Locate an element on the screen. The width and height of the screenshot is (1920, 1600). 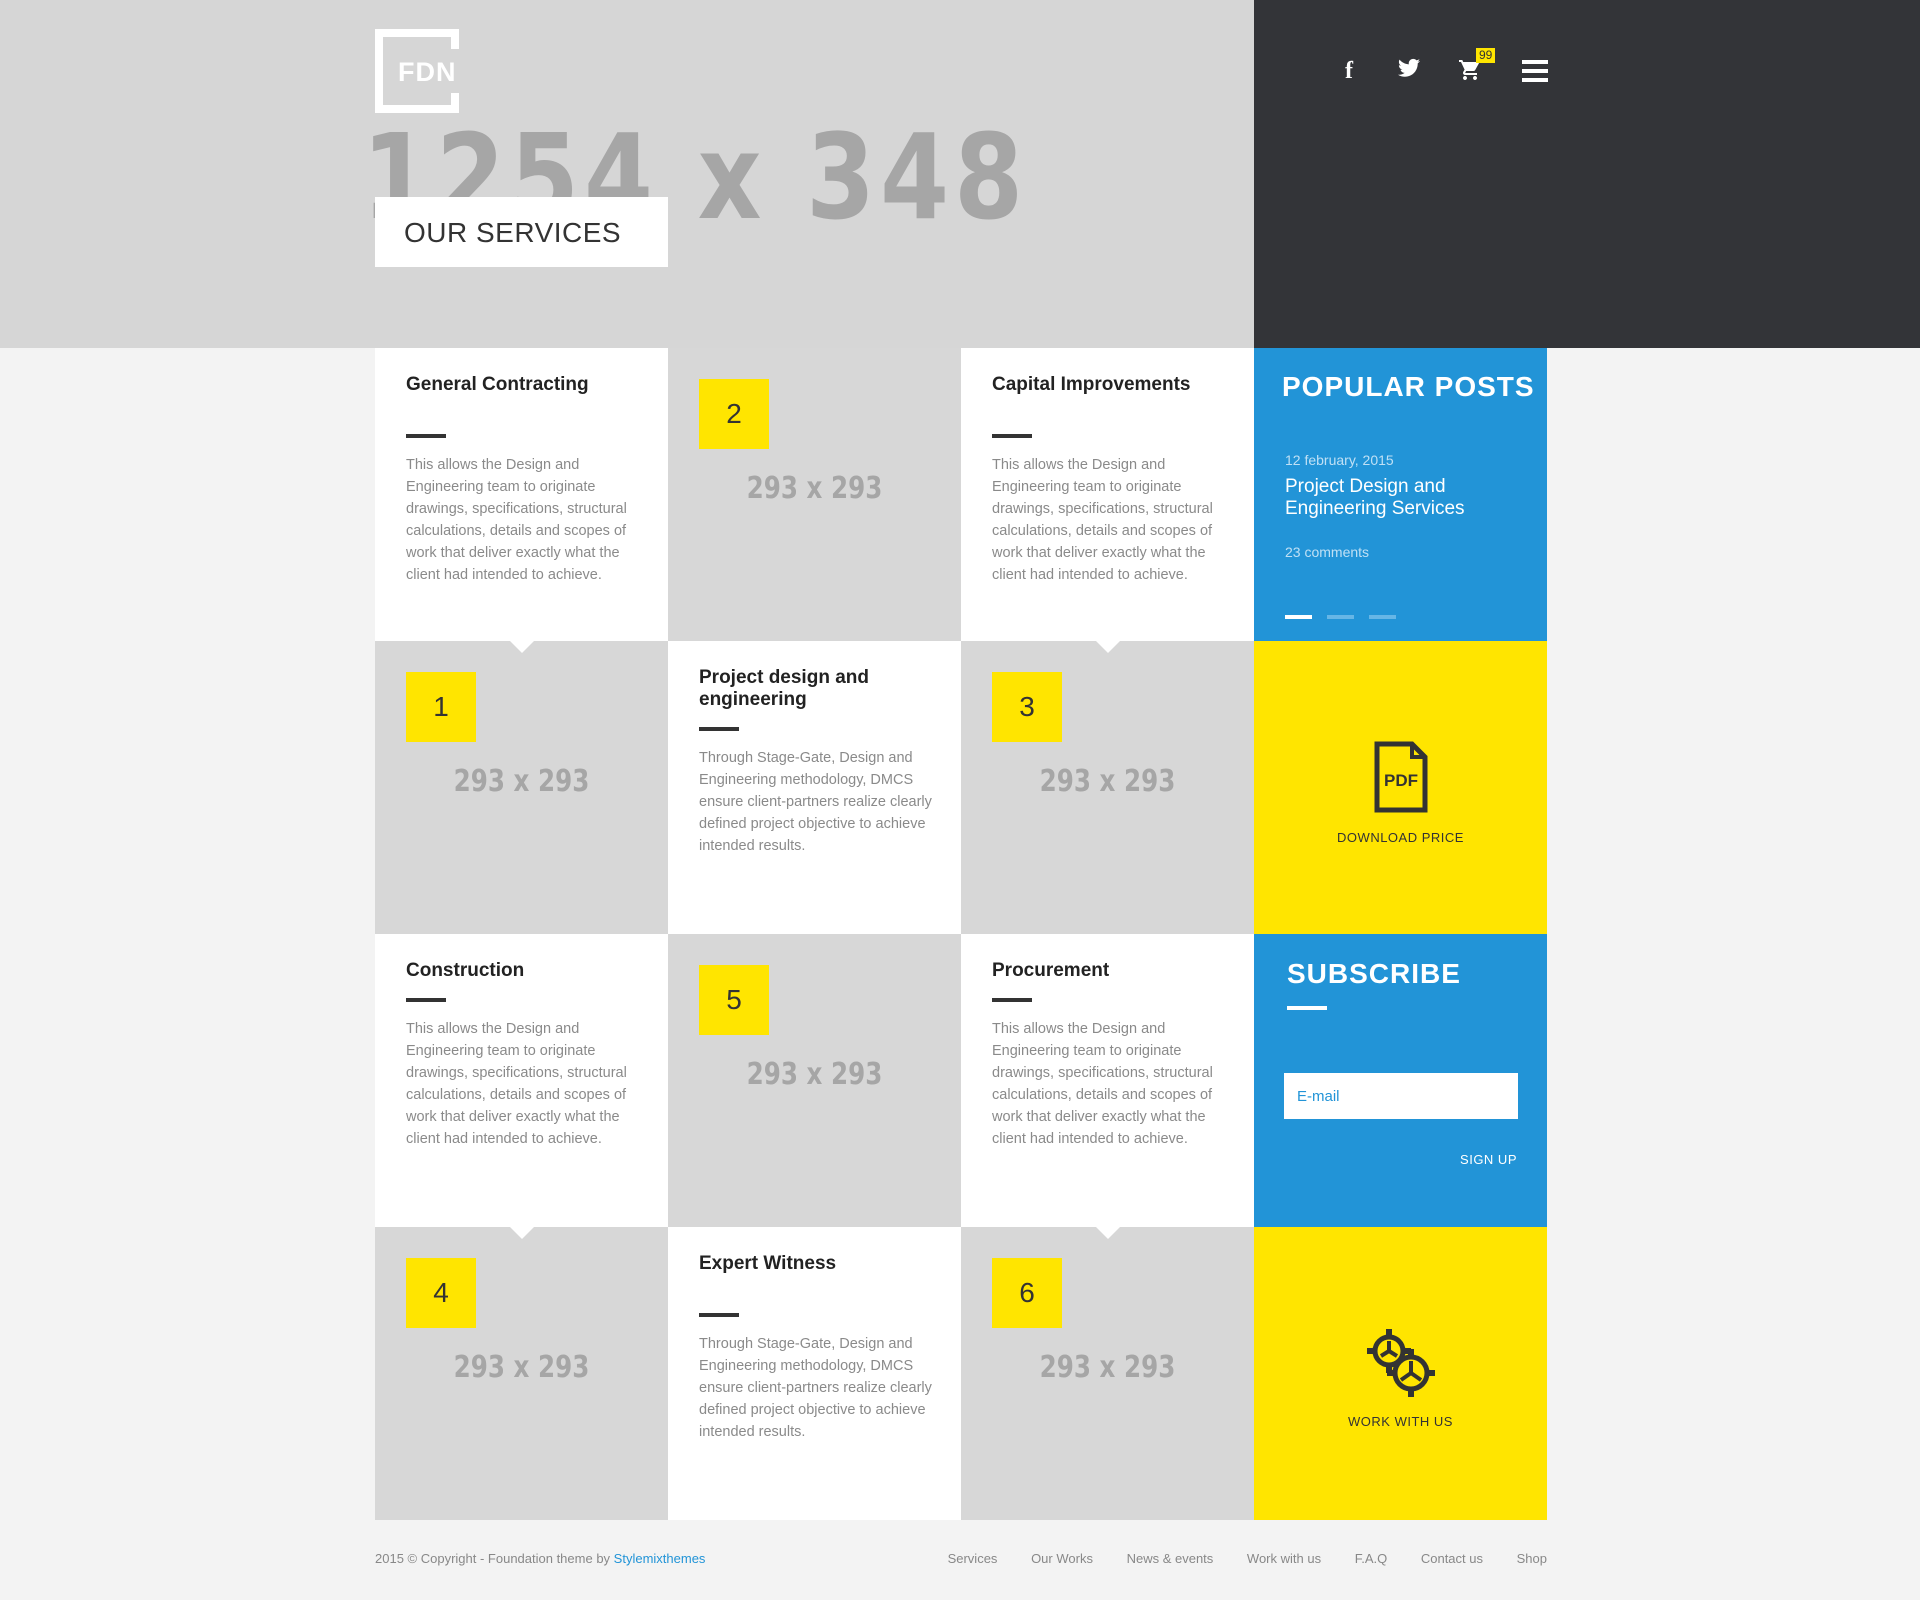
work-with-us-tile: WORK WITH US is located at coordinates (1400, 1373).